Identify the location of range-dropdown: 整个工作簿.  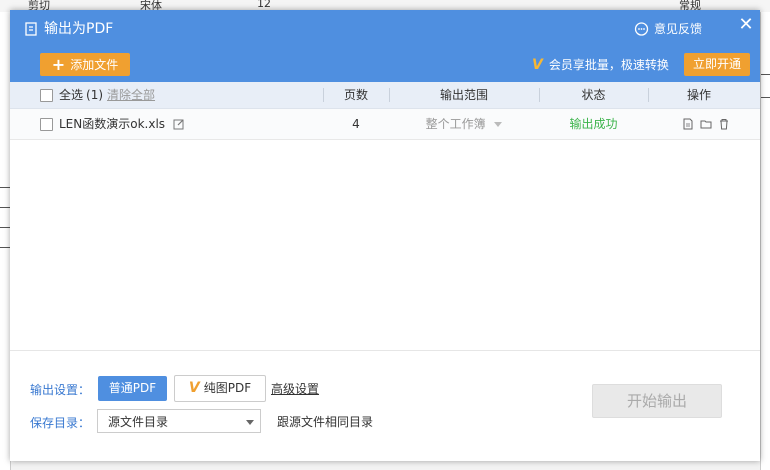
(464, 124).